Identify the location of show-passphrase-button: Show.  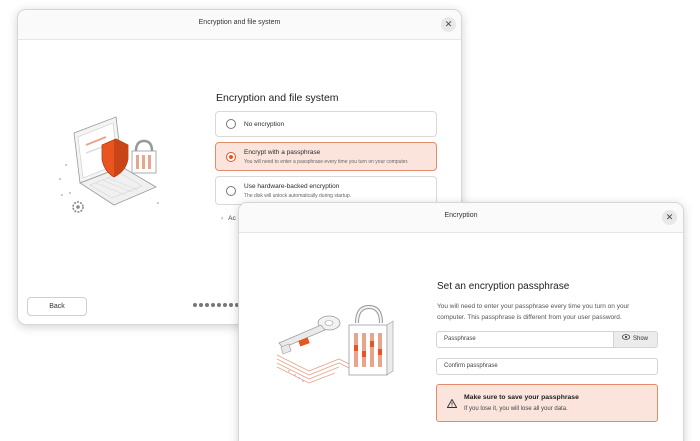
(635, 339).